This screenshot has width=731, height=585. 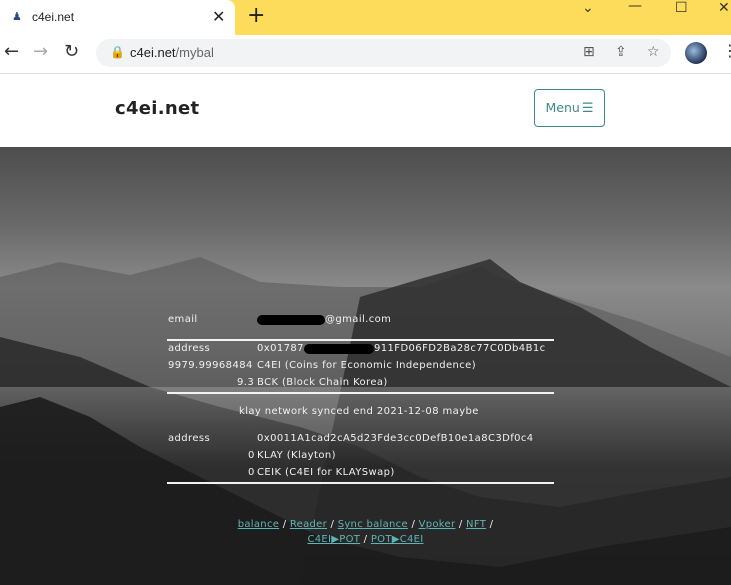 I want to click on link-c4ei-to-pot: C4EI▶POT, so click(x=333, y=539).